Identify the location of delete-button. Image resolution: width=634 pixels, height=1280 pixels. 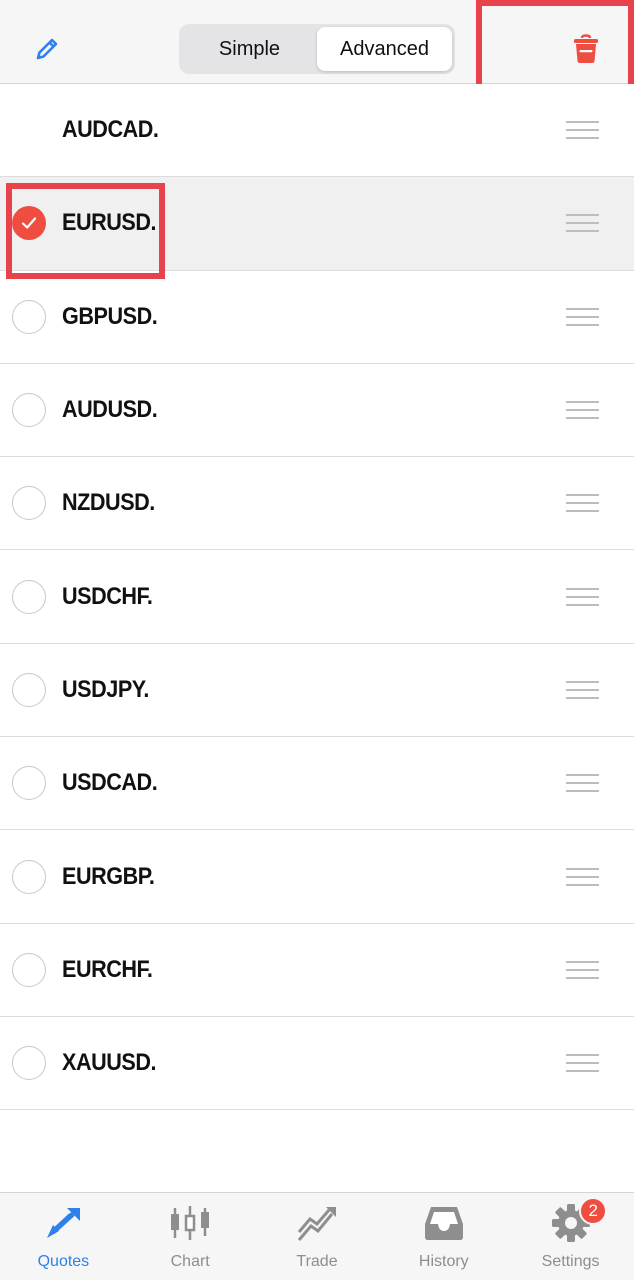
(586, 49).